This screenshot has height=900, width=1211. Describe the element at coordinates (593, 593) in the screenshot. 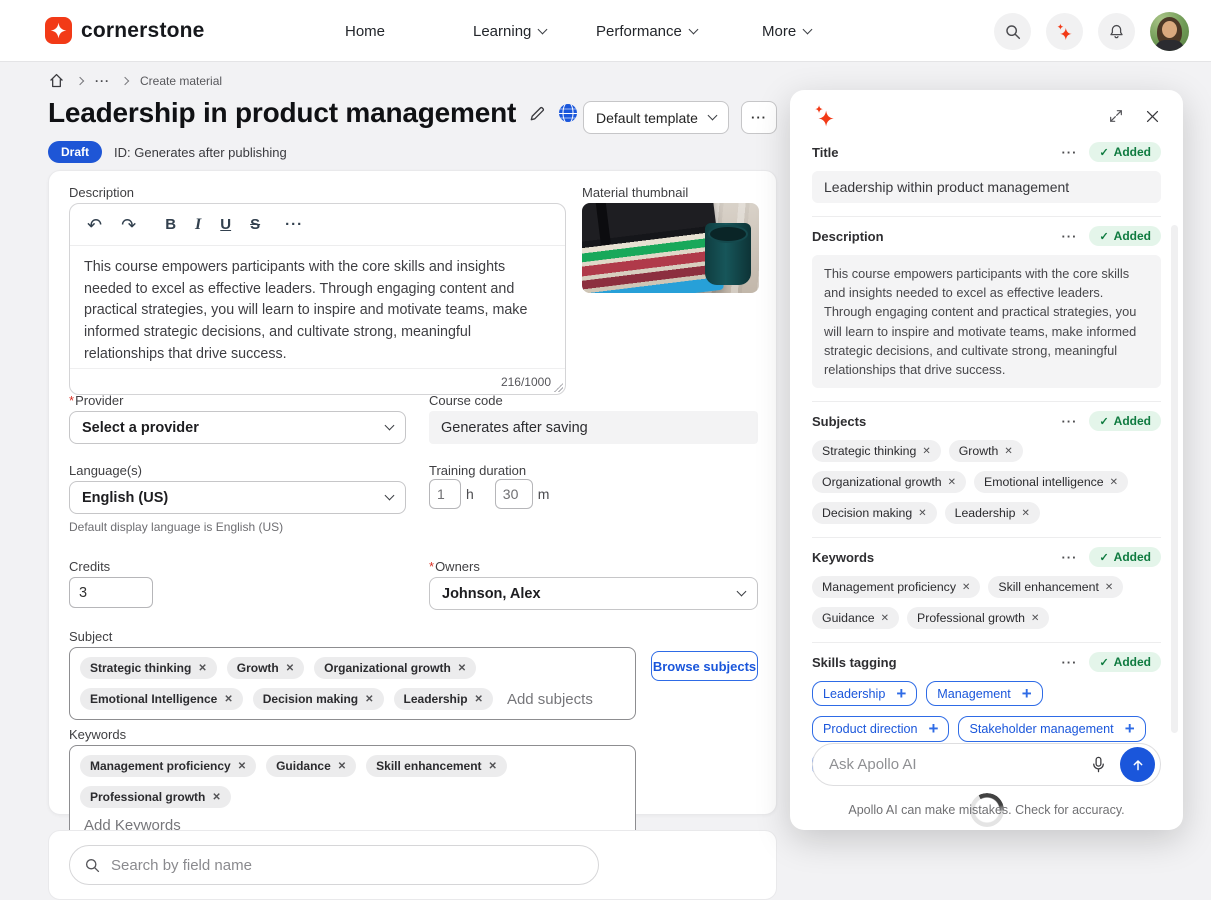

I see `owners-select: Johnson, Alex` at that location.